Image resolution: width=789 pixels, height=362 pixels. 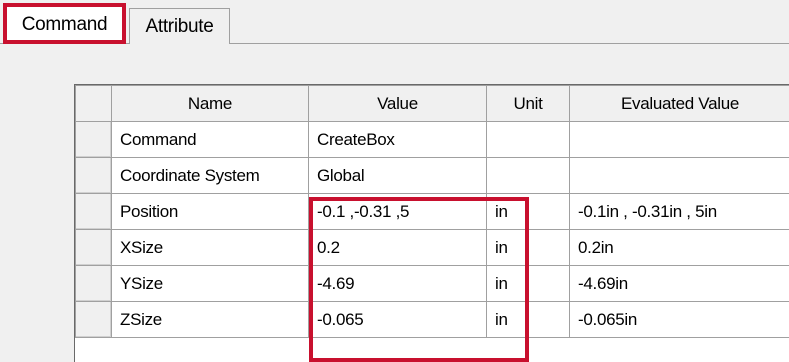 What do you see at coordinates (679, 319) in the screenshot?
I see `cell-evaluated-value: -0.065in` at bounding box center [679, 319].